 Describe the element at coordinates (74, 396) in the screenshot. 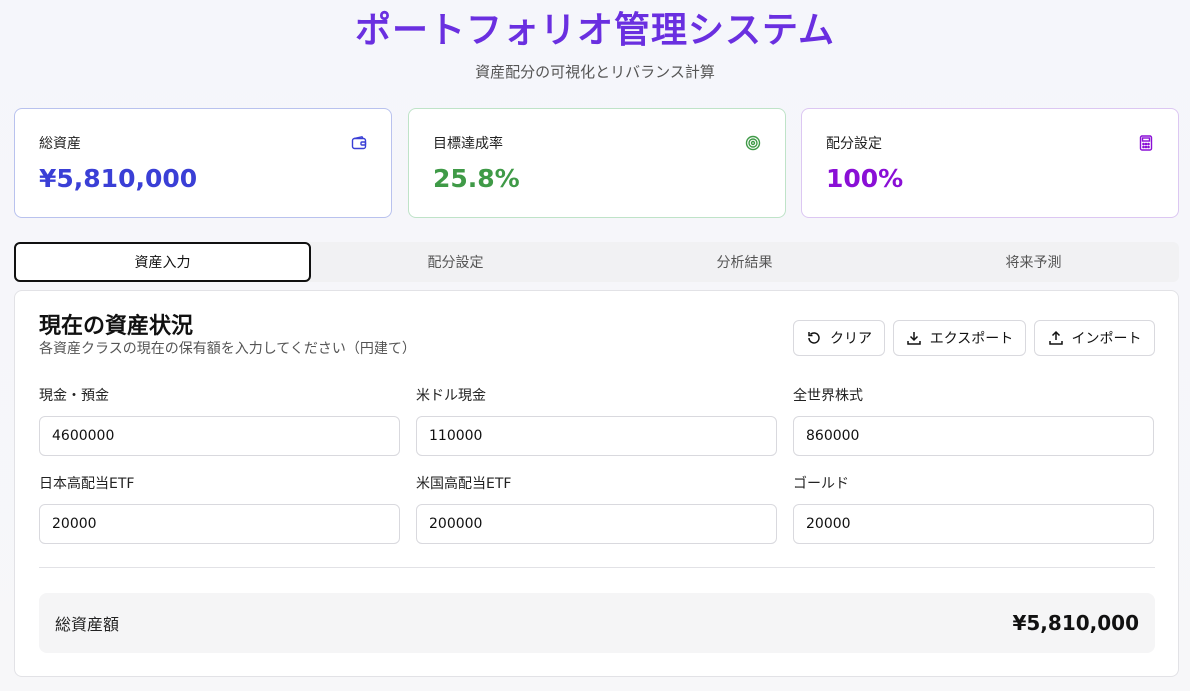

I see `cash-deposit-label: 現金・預金` at that location.